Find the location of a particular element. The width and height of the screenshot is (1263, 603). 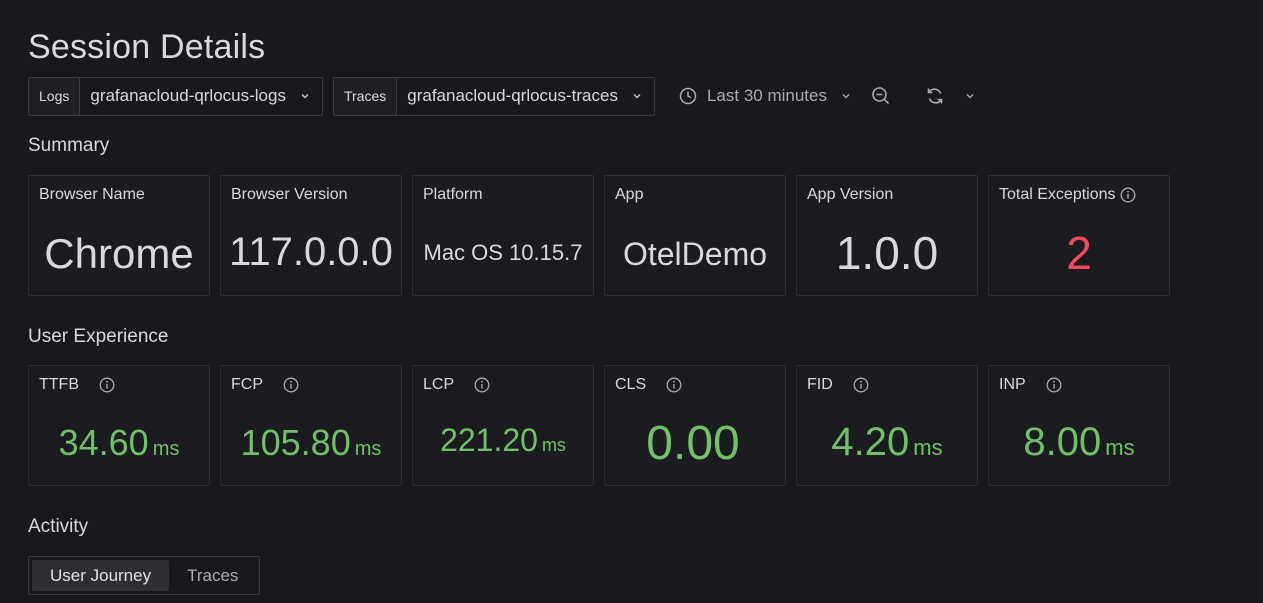

fcp-card: FCP 105.80 ms is located at coordinates (311, 425).